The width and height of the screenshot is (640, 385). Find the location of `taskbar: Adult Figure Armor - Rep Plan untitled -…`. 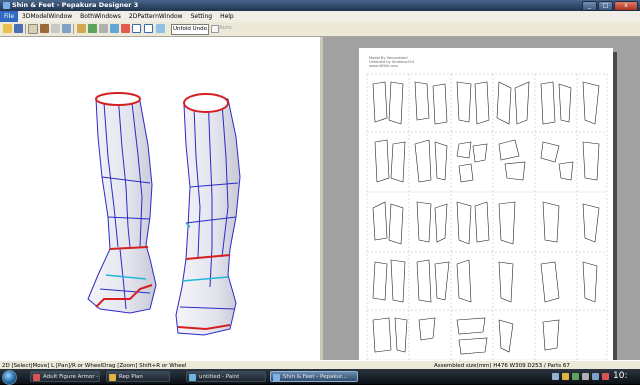

taskbar: Adult Figure Armor - Rep Plan untitled -… is located at coordinates (320, 377).